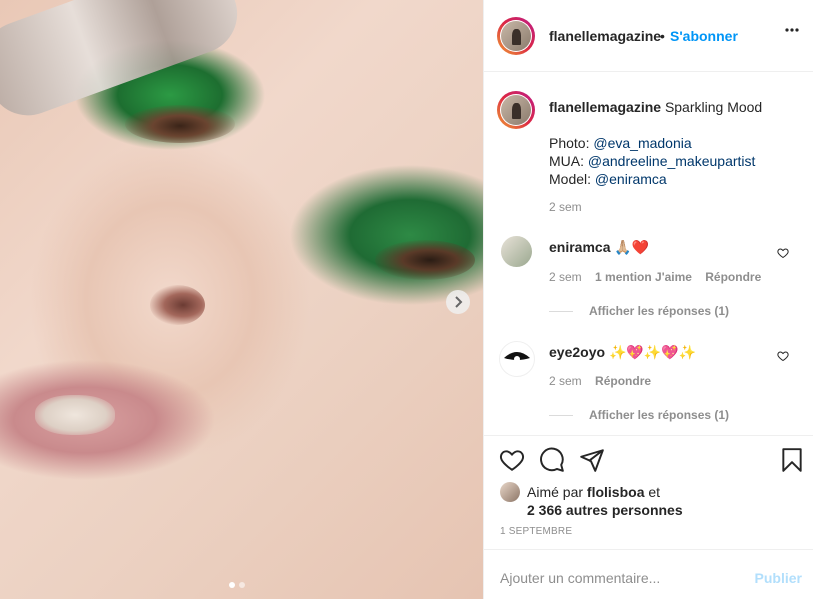 This screenshot has width=813, height=600. Describe the element at coordinates (565, 207) in the screenshot. I see `caption-time: 2 sem` at that location.